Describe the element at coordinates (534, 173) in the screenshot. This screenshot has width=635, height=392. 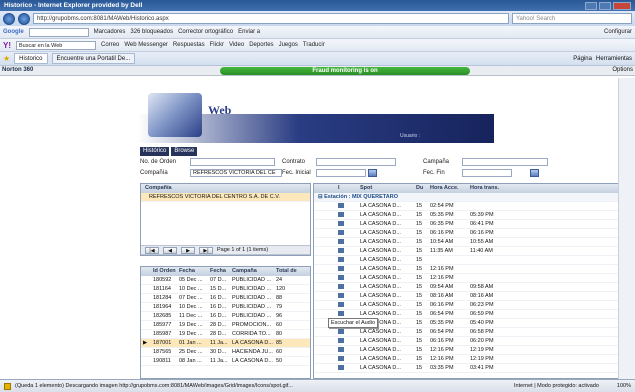
I see `calendar-end-icon` at that location.